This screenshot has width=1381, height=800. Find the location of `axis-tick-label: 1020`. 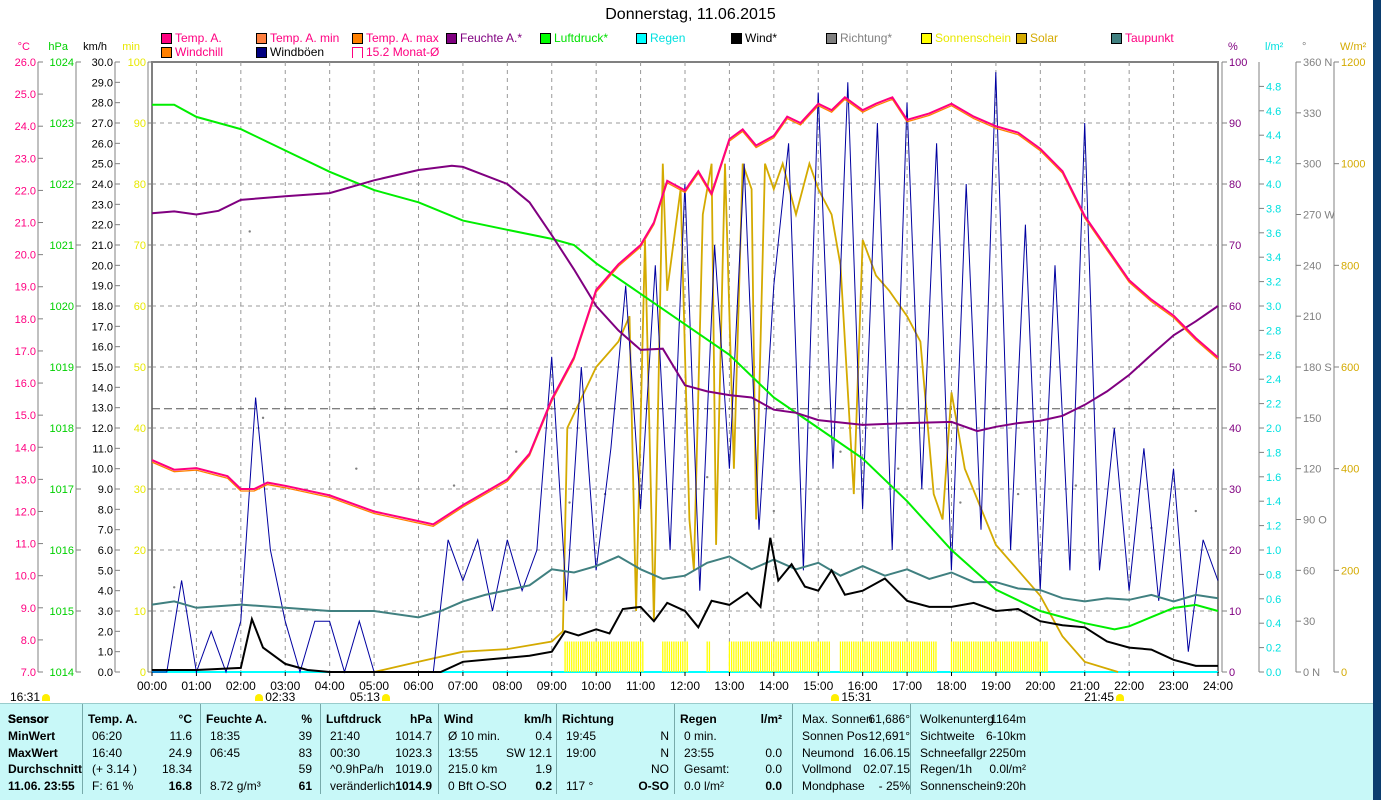

axis-tick-label: 1020 is located at coordinates (62, 307).